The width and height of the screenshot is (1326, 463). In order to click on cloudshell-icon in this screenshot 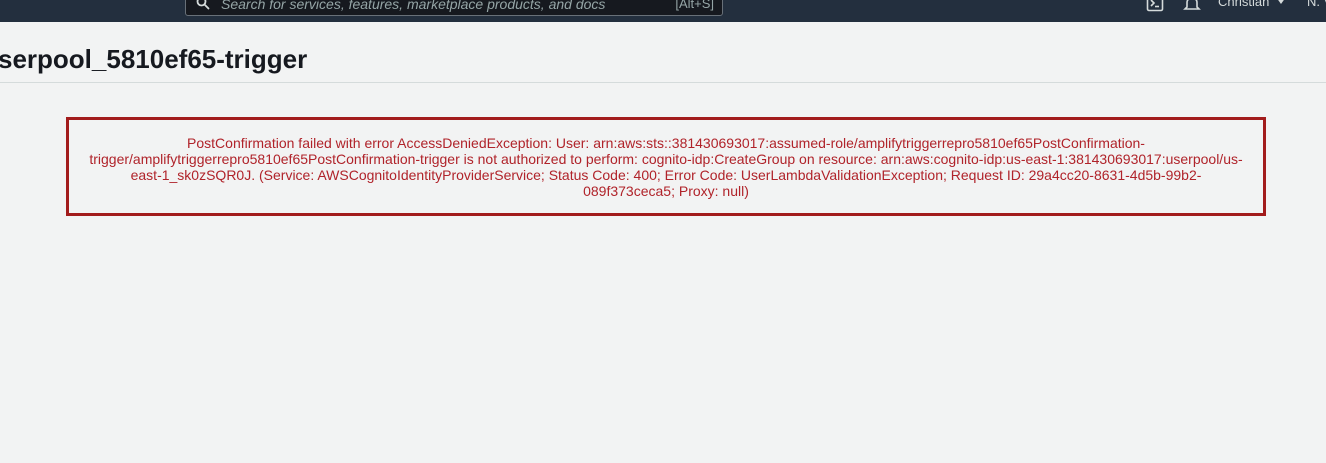, I will do `click(1155, 6)`.